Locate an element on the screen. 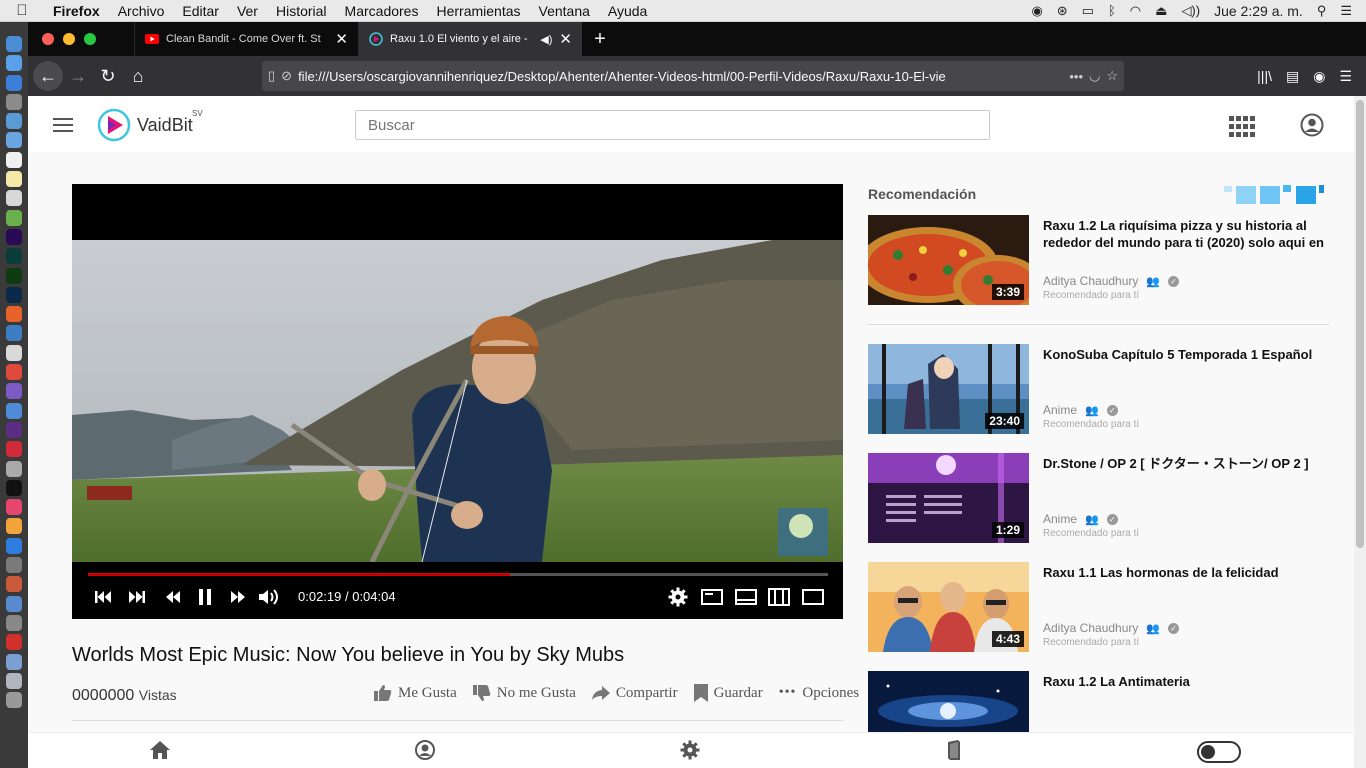 The width and height of the screenshot is (1366, 768). sidebar-icon: ▤ is located at coordinates (1292, 76).